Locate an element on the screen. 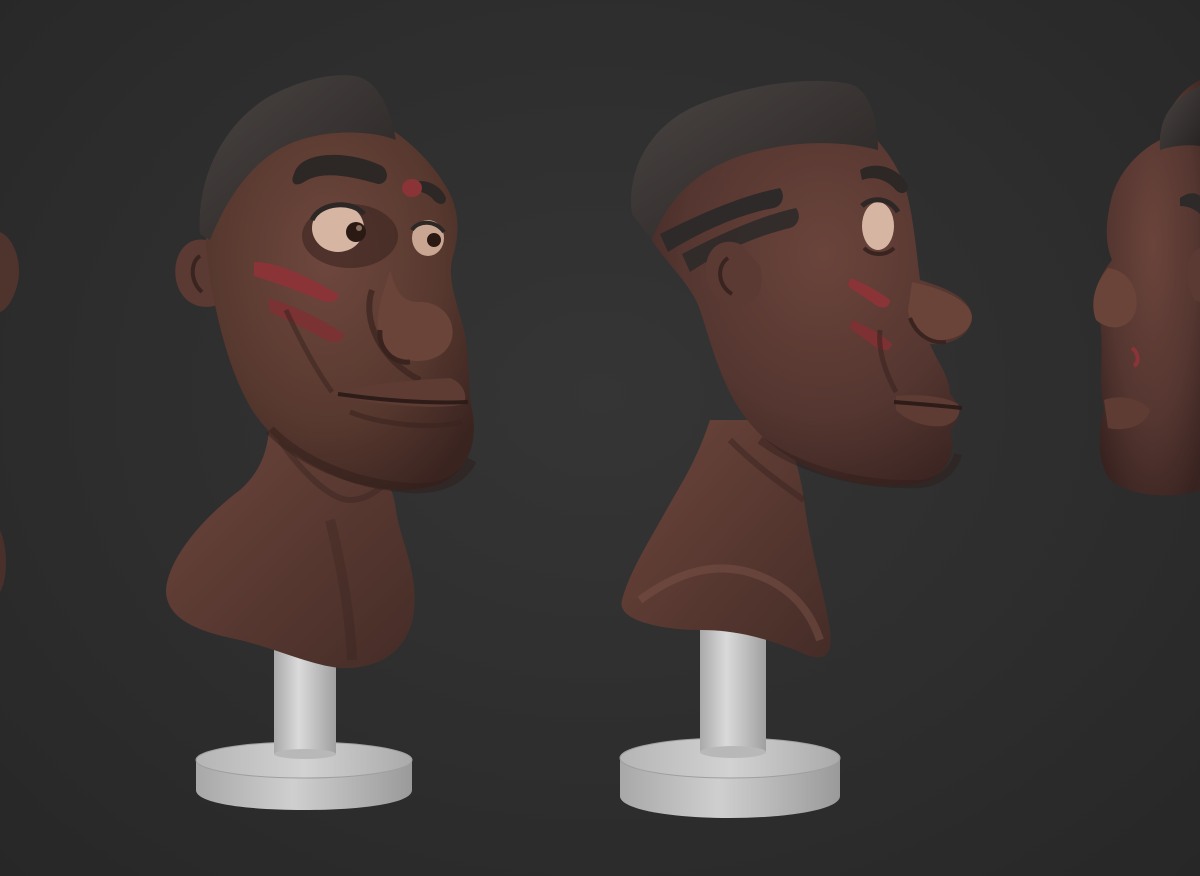  eye-right is located at coordinates (428, 238).